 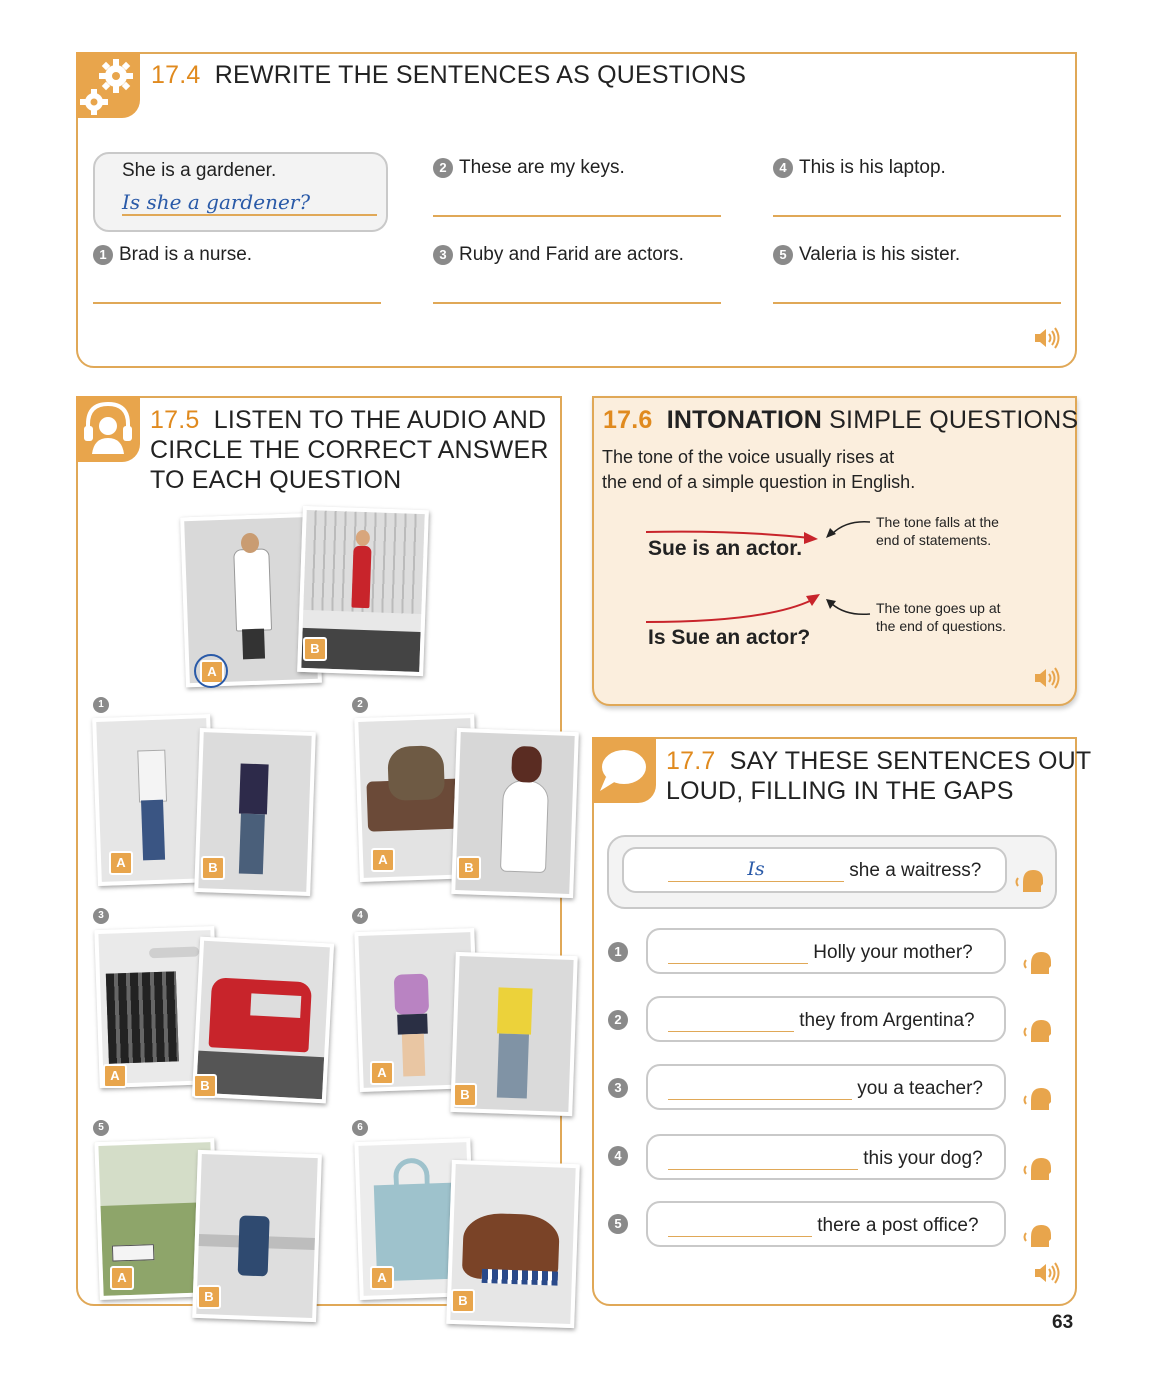 I want to click on boy-shirt, so click(x=515, y=1011).